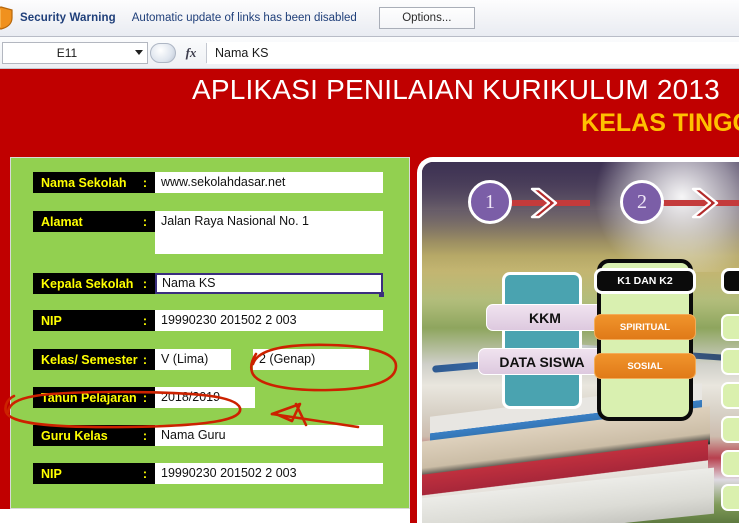 The height and width of the screenshot is (523, 739). What do you see at coordinates (660, 123) in the screenshot?
I see `page-subtitle: KELAS TINGG` at bounding box center [660, 123].